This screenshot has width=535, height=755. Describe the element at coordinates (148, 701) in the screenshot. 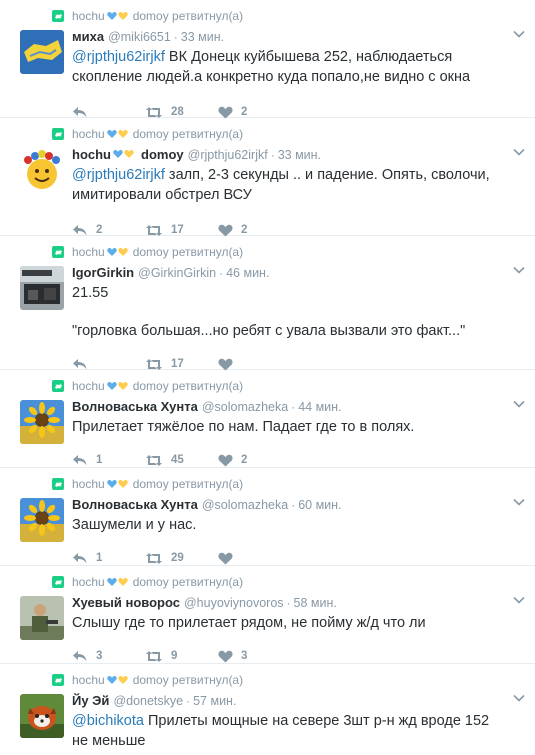

I see `author-screen-name: @donetskye` at that location.